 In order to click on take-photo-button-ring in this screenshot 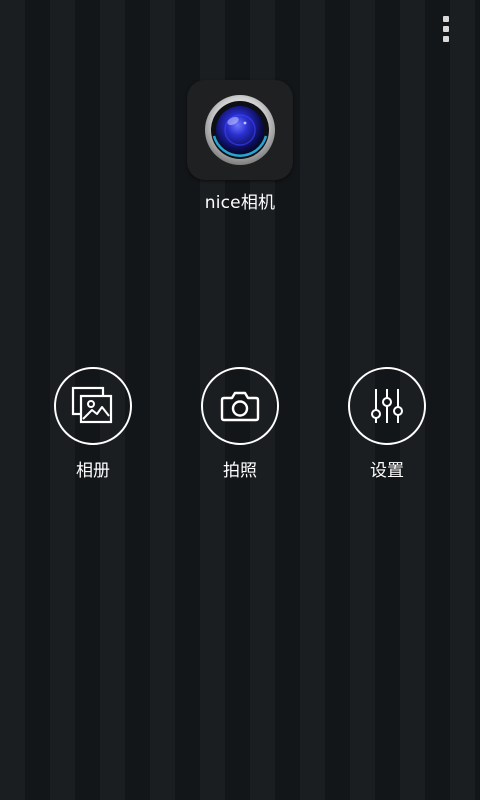, I will do `click(240, 406)`.